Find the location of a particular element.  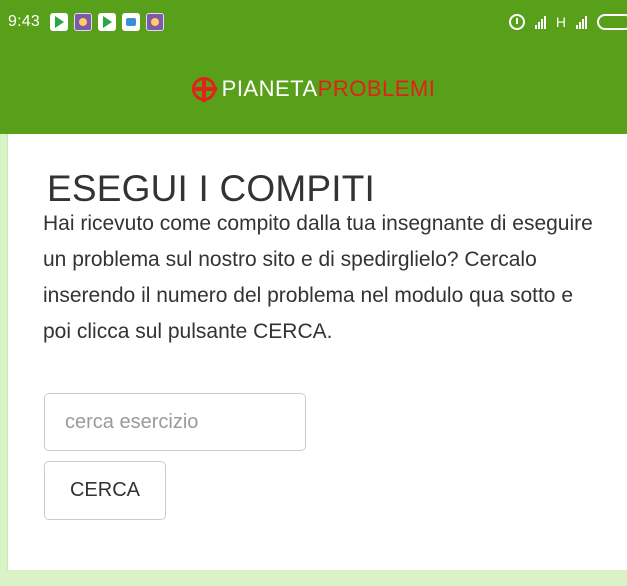

battery-icon is located at coordinates (612, 22).